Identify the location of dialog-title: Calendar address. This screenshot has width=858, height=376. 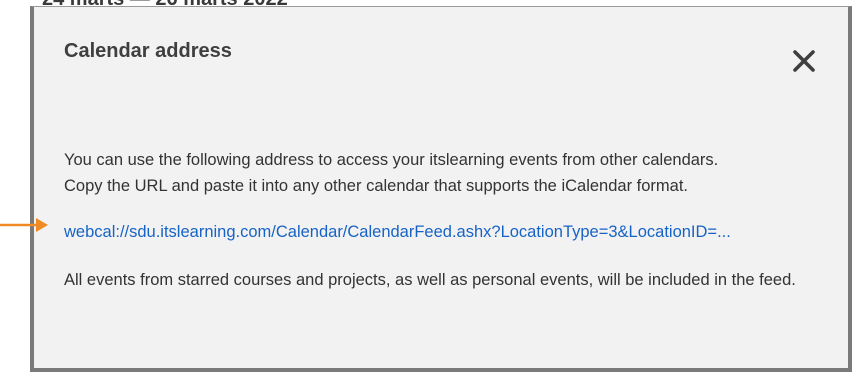
(148, 51).